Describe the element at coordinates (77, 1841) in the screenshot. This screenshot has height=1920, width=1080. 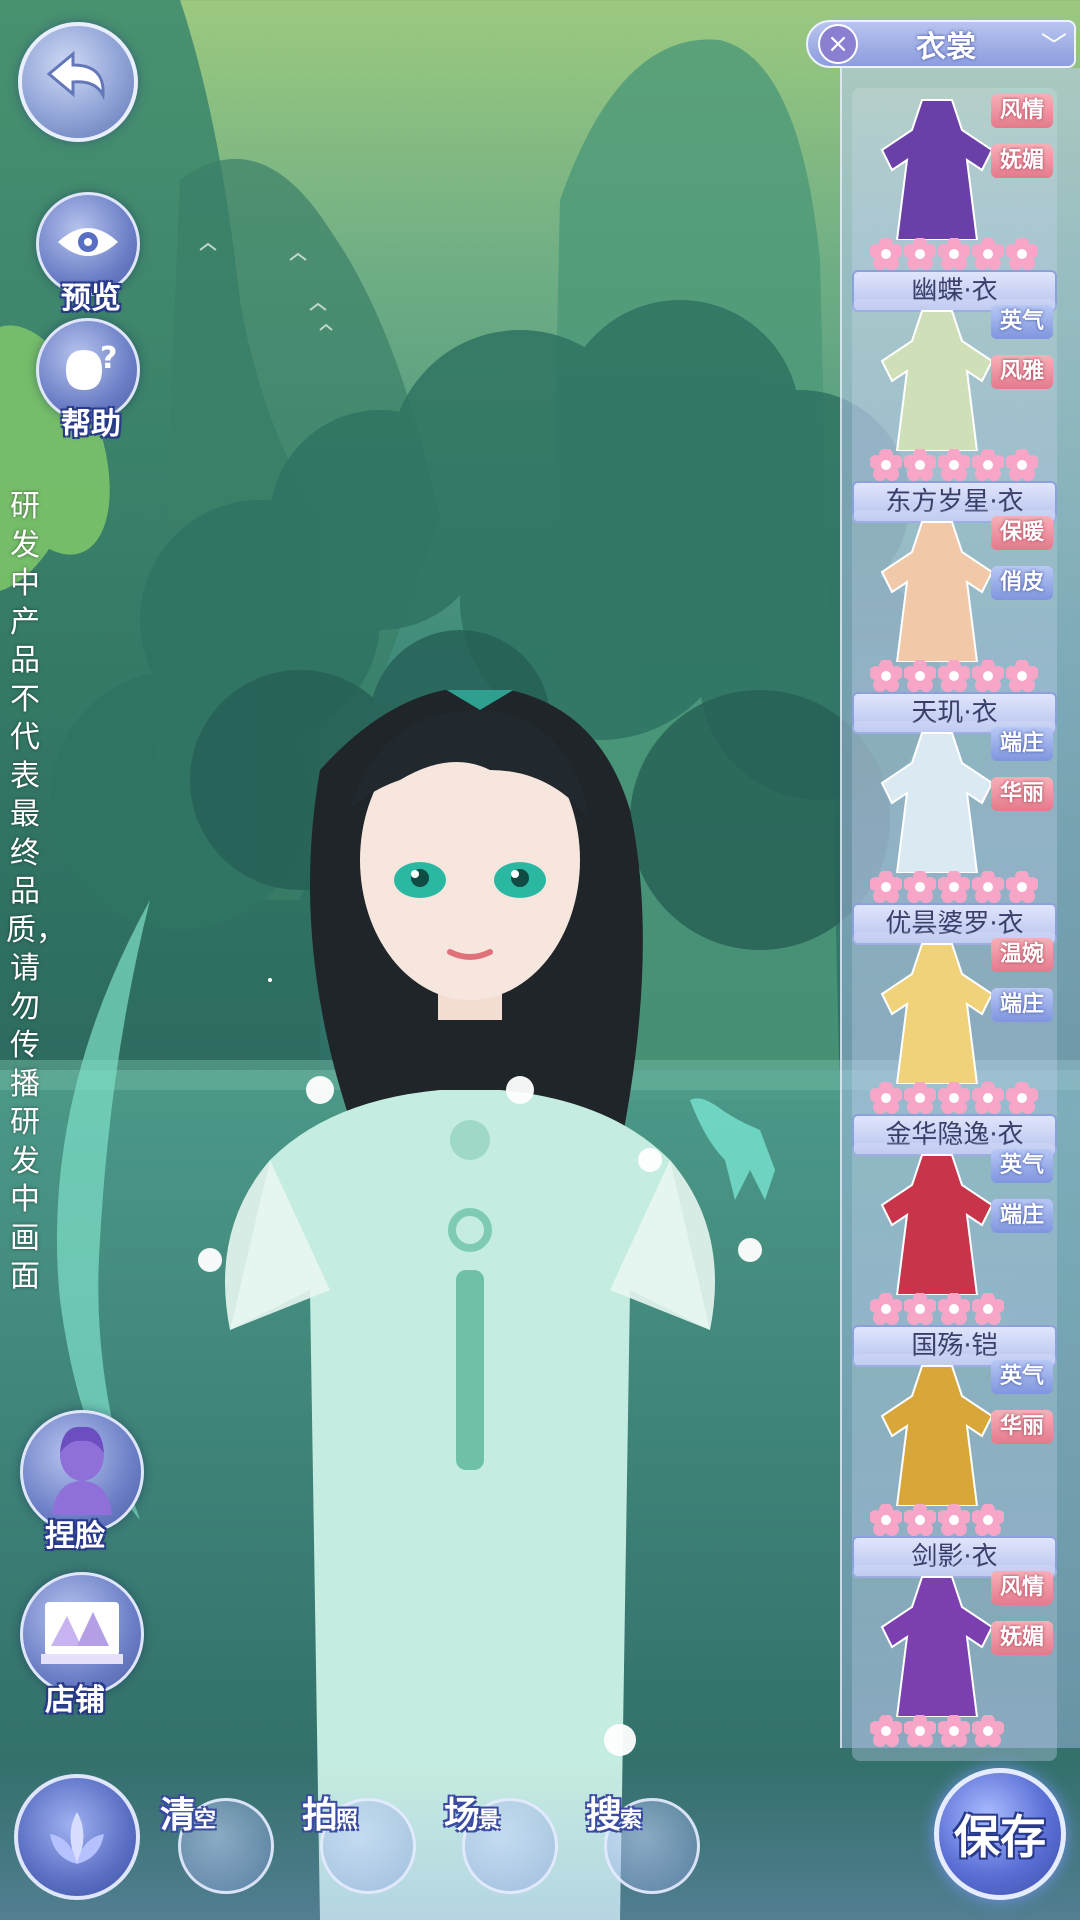
I see `lotus-icon` at that location.